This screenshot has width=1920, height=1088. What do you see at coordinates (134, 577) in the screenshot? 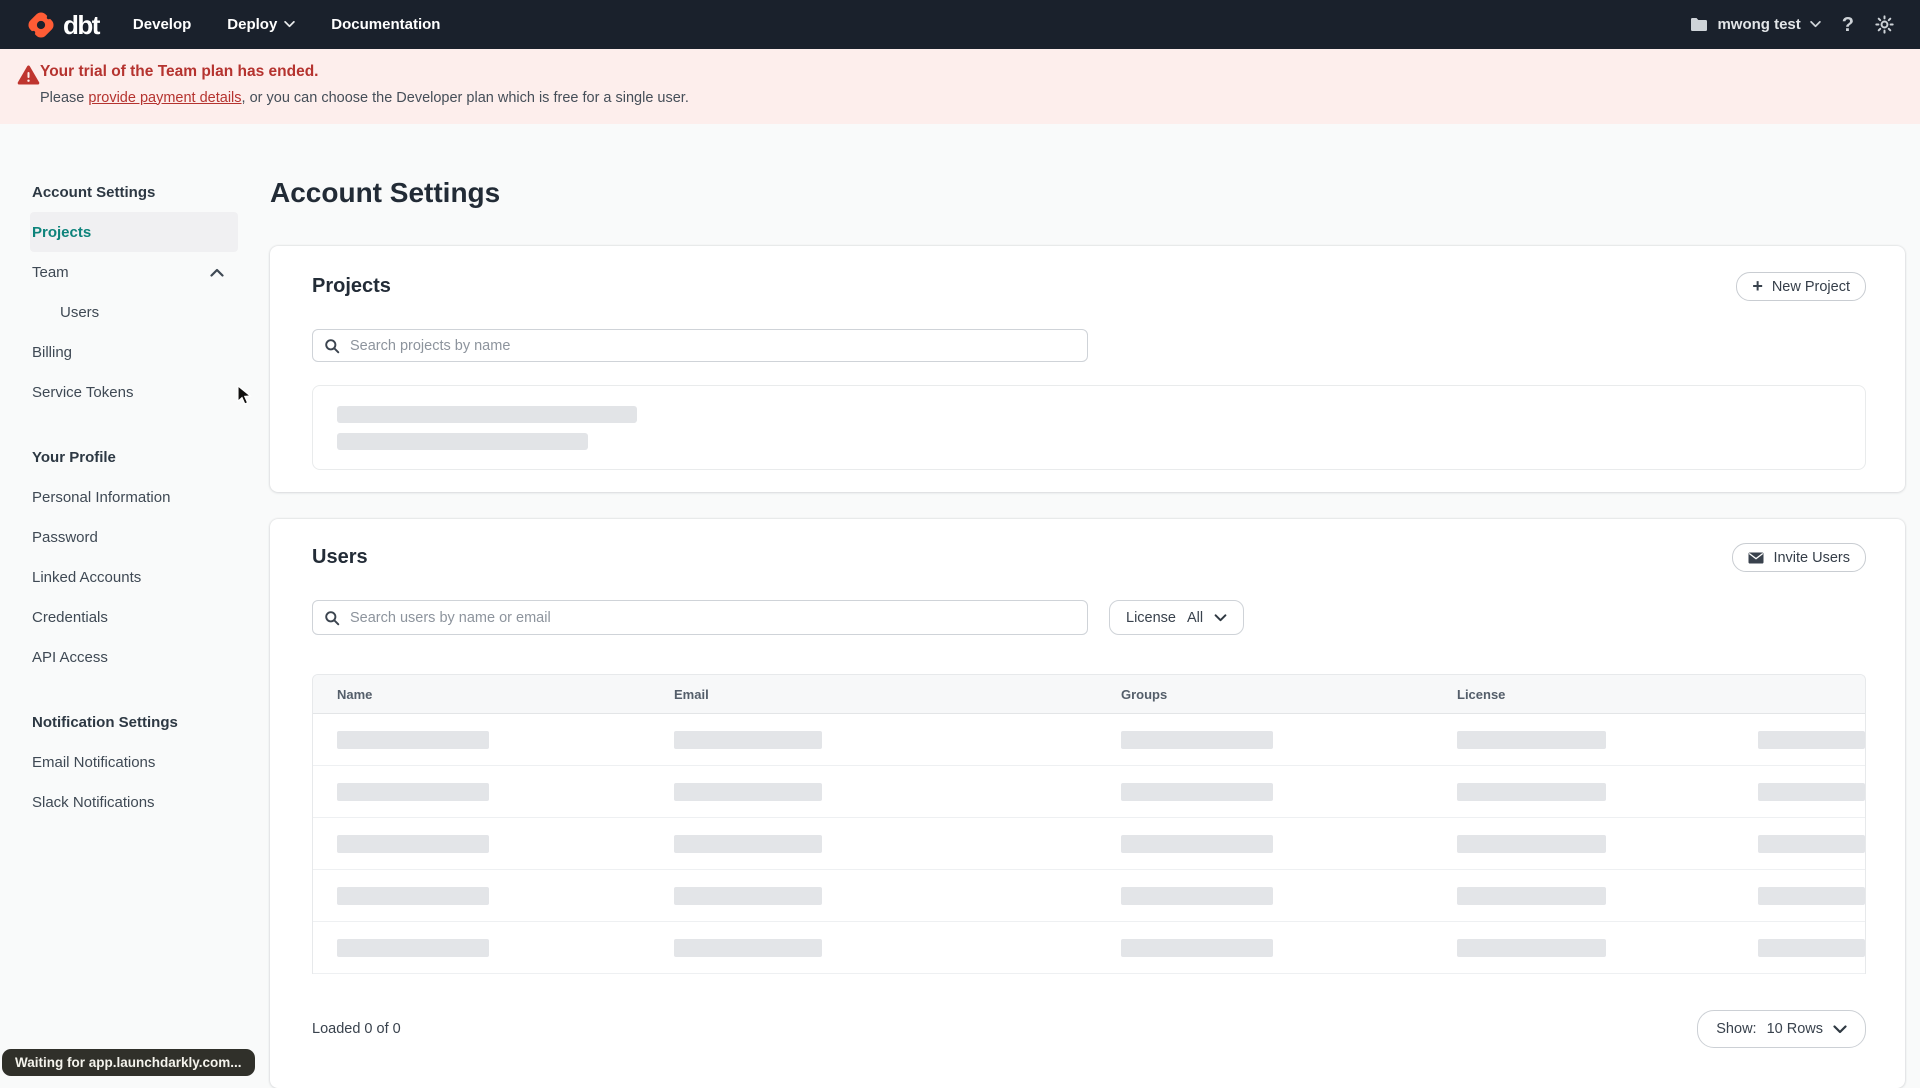
I see `sidebar-item-linked-accounts: Linked Accounts` at bounding box center [134, 577].